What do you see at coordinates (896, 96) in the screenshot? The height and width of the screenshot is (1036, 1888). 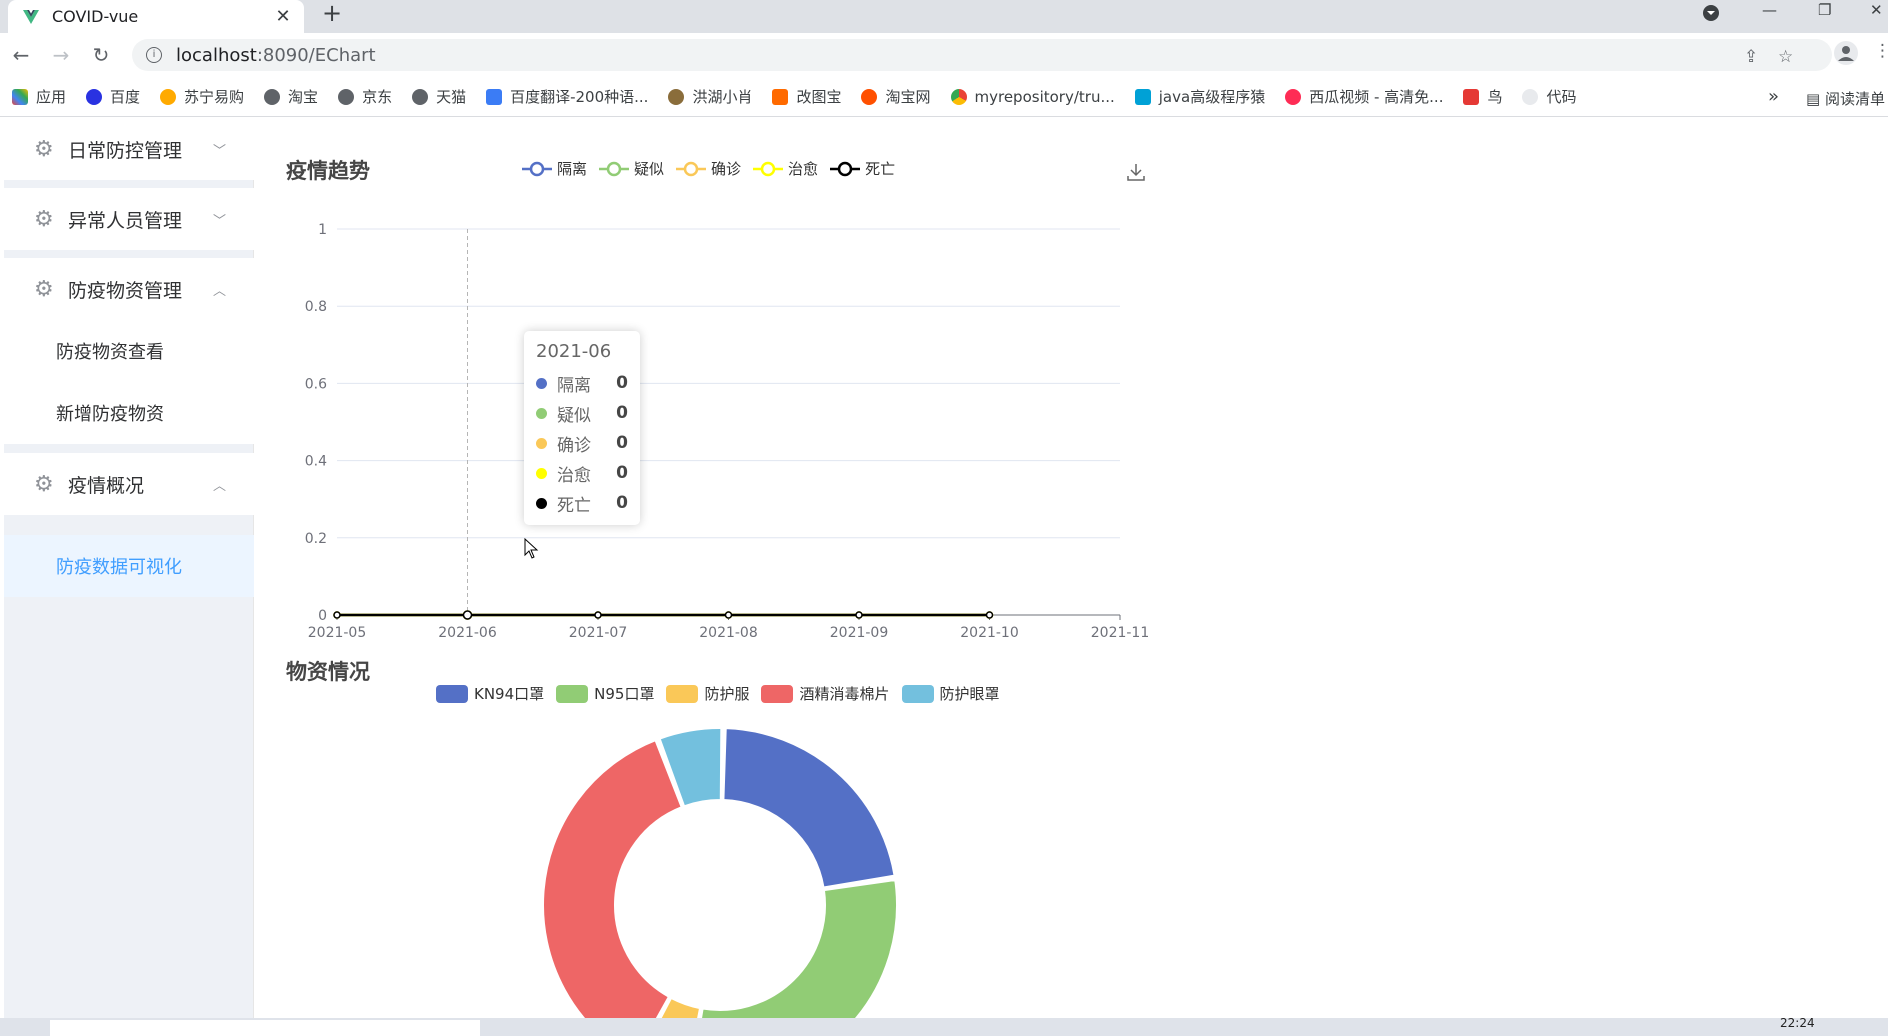 I see `bookmark-taobao-net: 淘宝网` at bounding box center [896, 96].